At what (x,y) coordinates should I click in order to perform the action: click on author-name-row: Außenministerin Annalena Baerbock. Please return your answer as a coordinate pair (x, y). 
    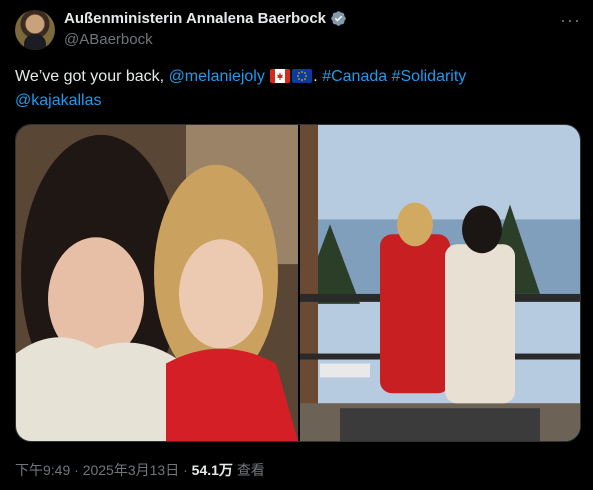
    Looking at the image, I should click on (205, 18).